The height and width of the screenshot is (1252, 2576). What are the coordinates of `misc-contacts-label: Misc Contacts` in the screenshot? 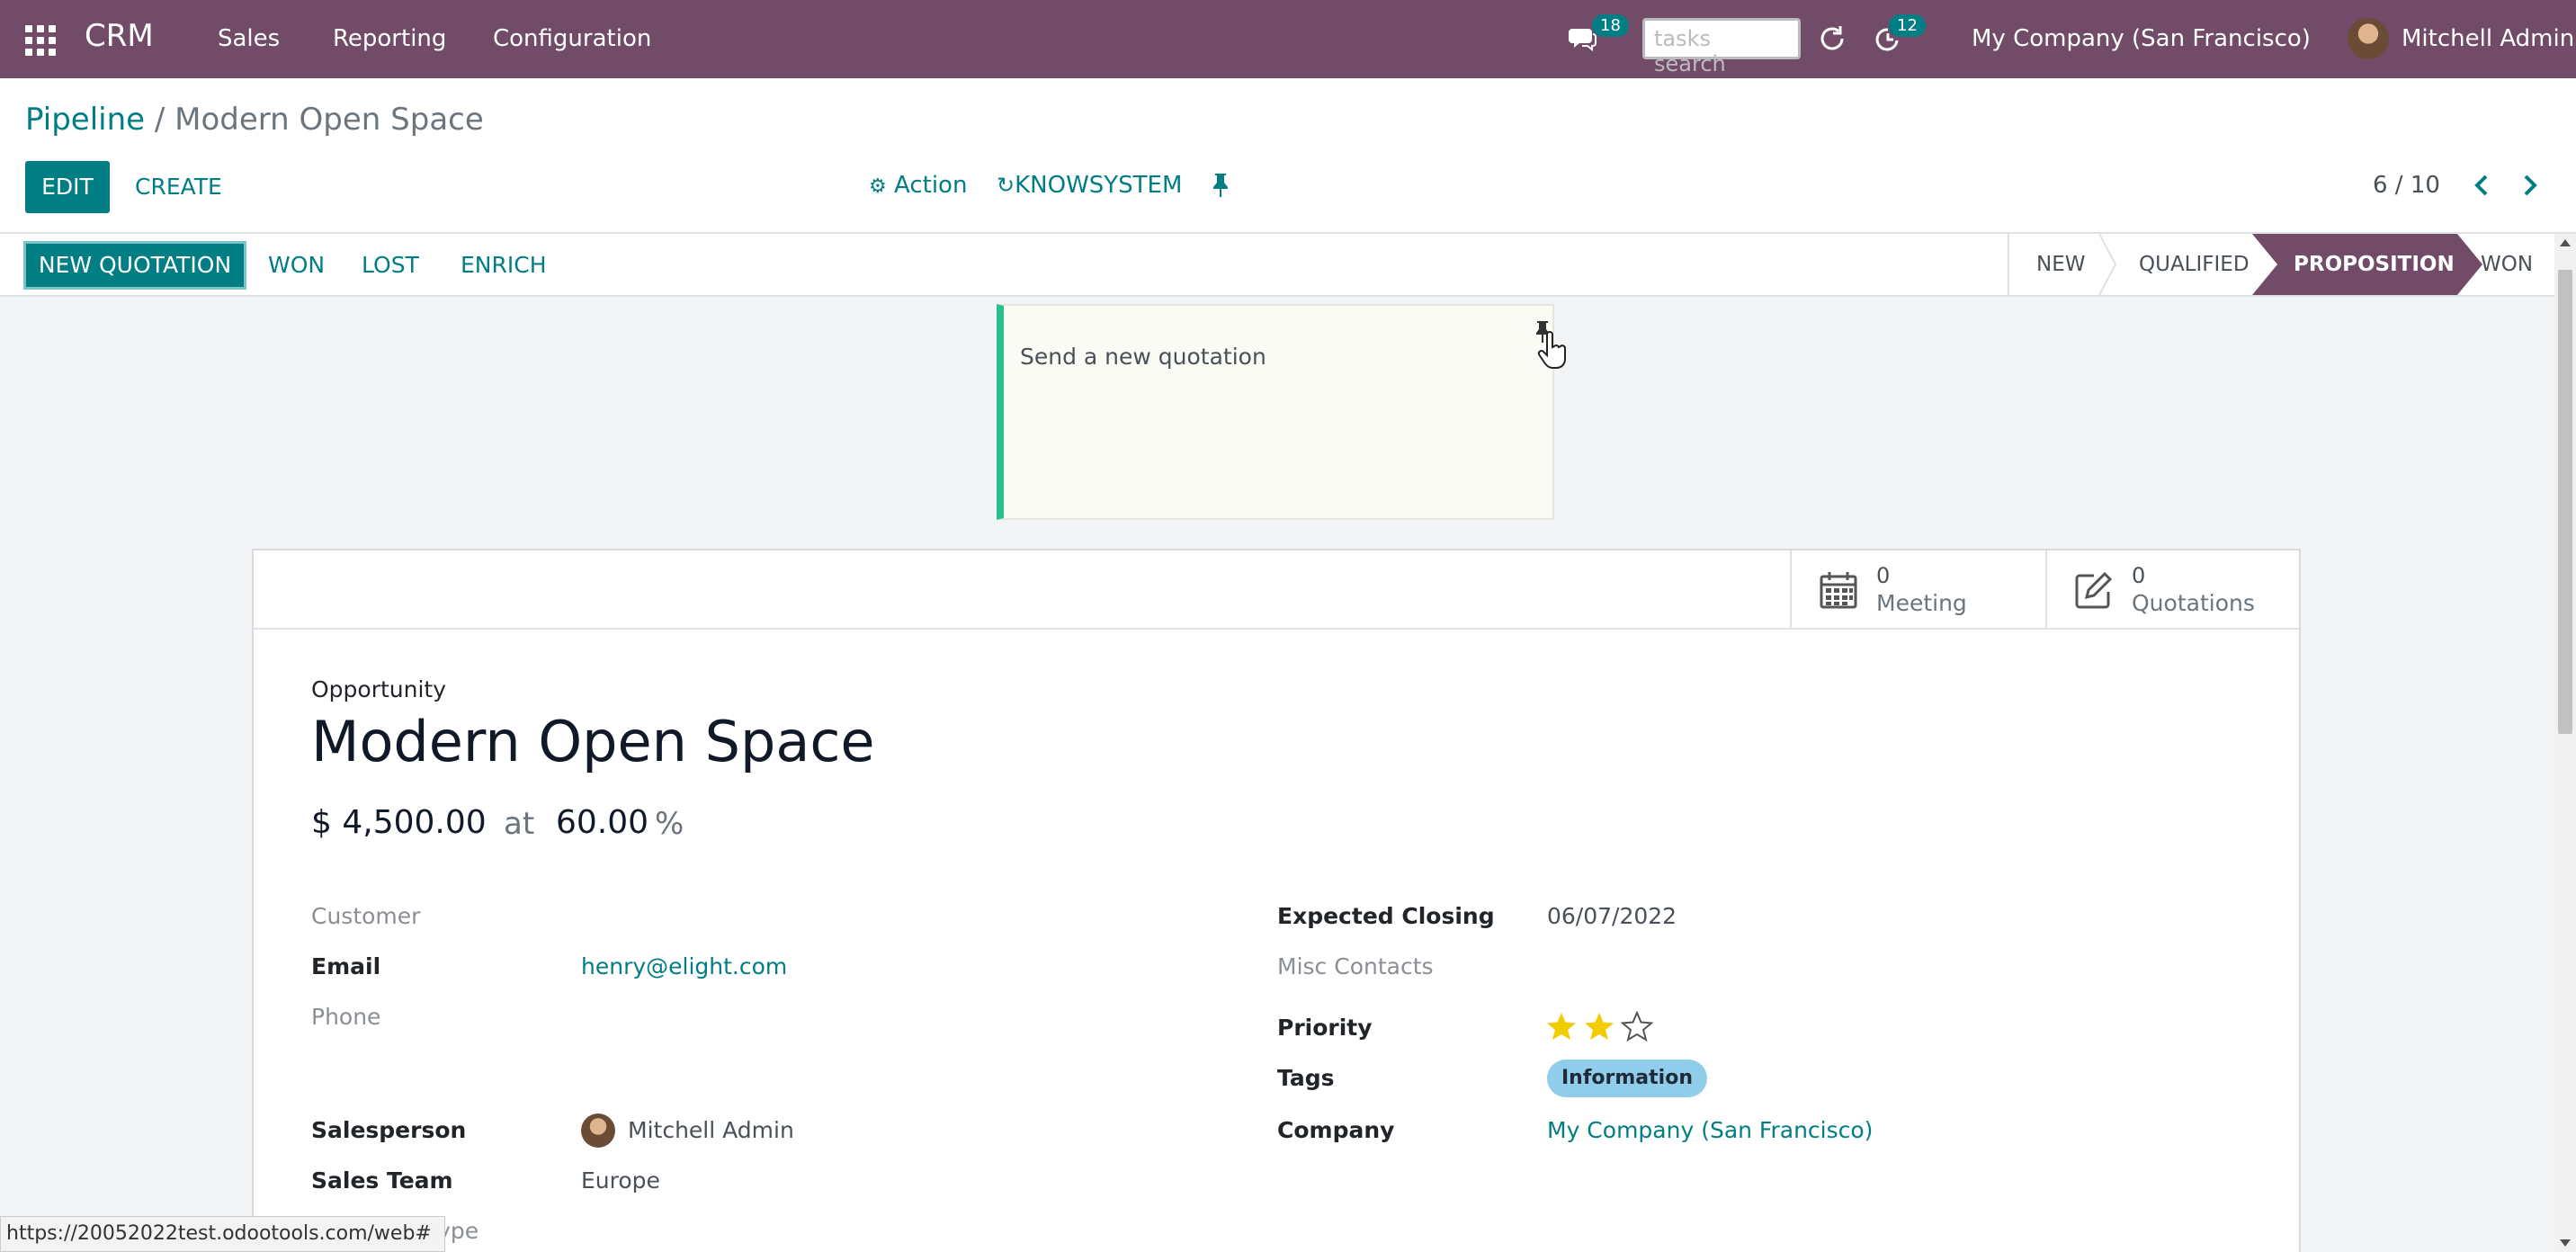 It's located at (1355, 966).